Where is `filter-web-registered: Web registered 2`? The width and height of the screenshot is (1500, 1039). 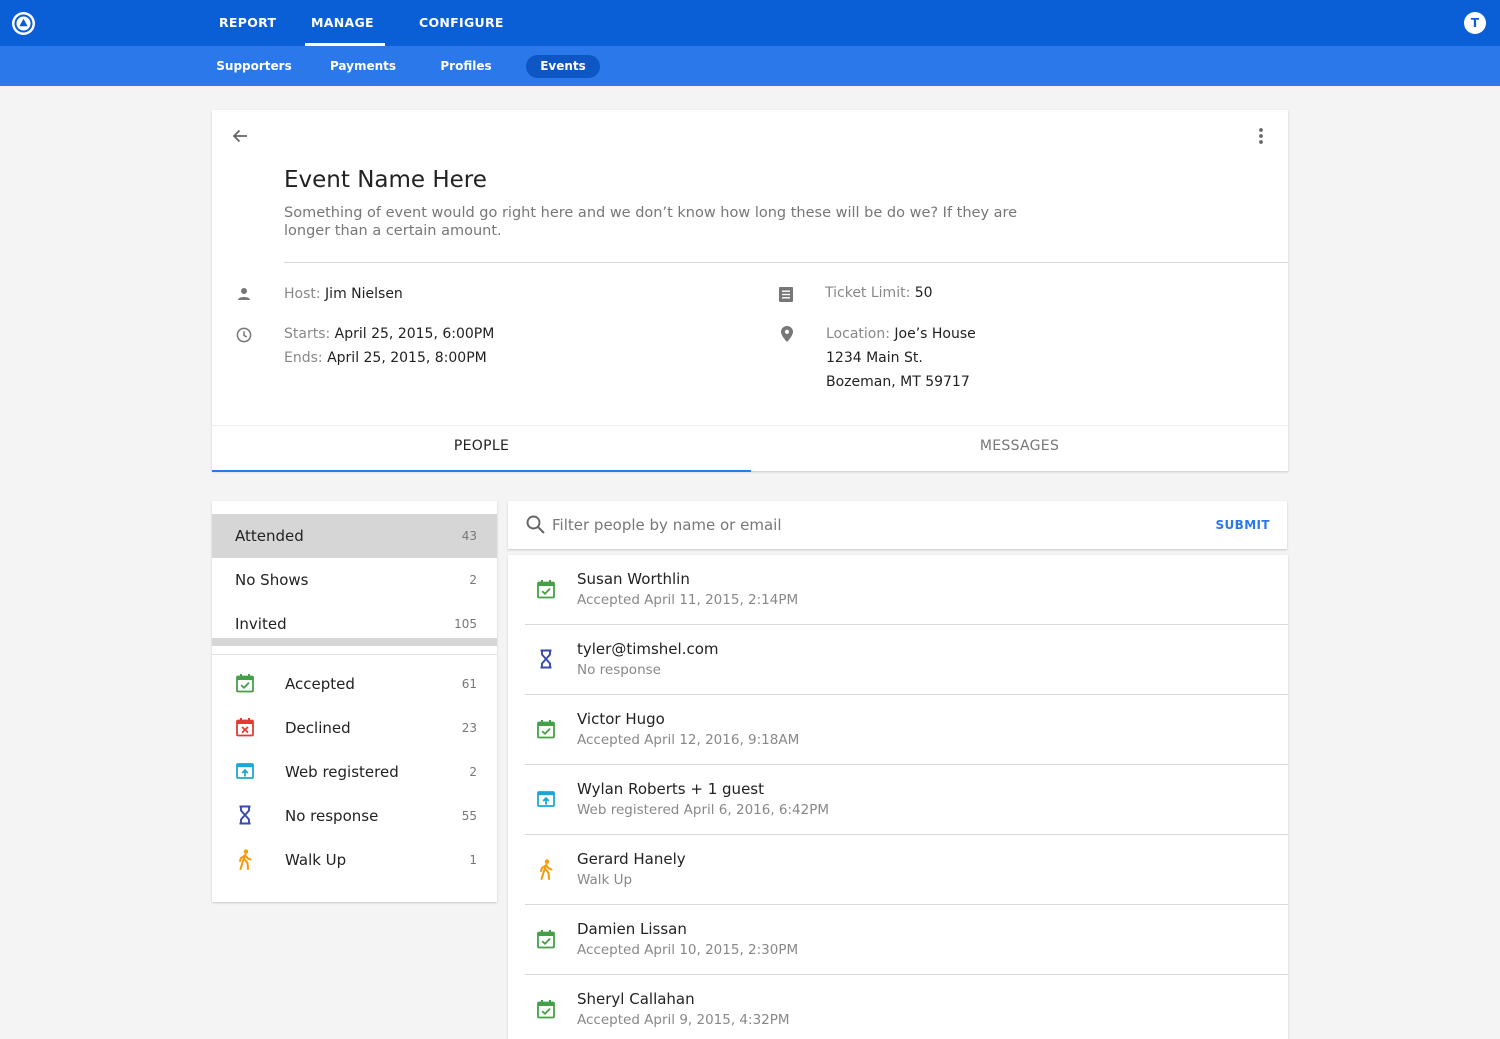 filter-web-registered: Web registered 2 is located at coordinates (354, 772).